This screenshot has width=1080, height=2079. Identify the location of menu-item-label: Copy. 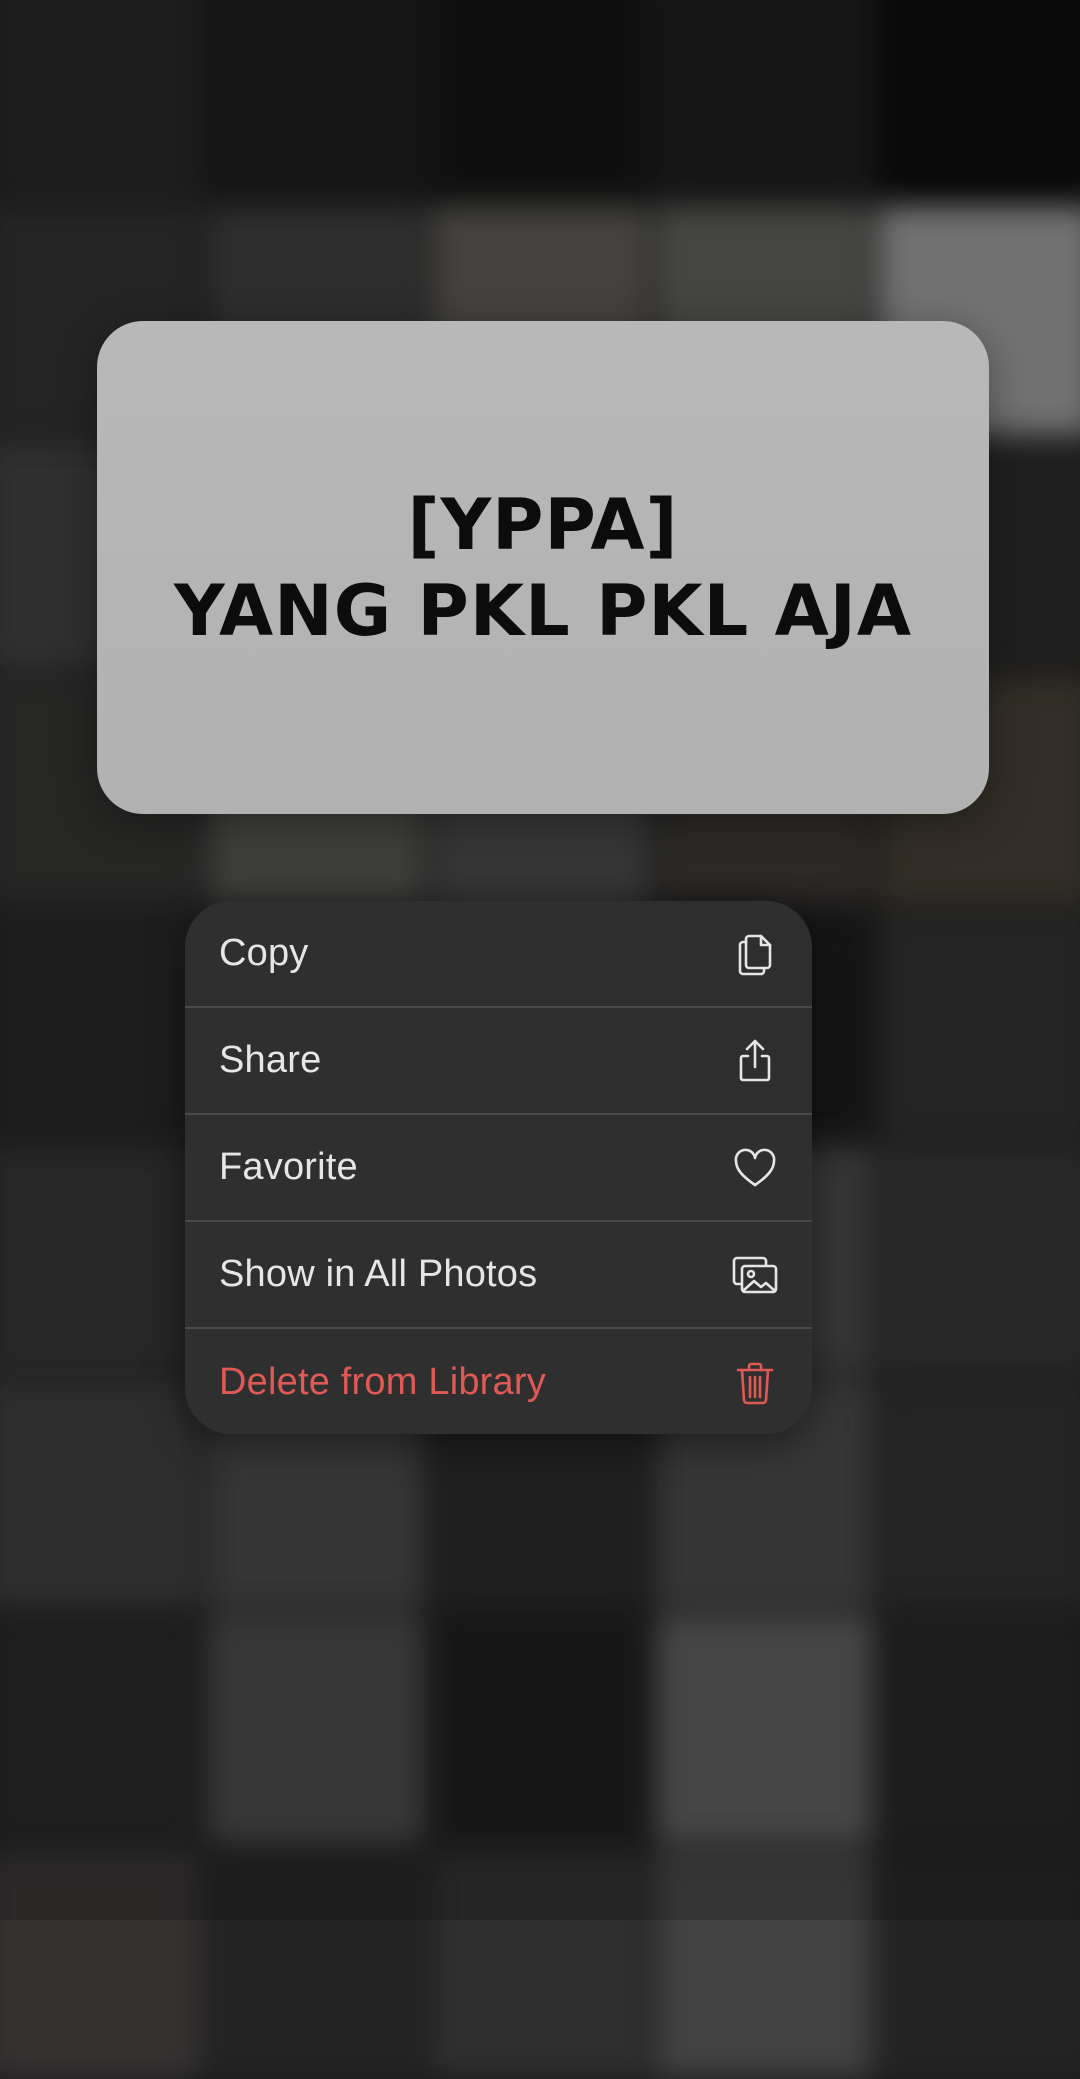
(264, 953).